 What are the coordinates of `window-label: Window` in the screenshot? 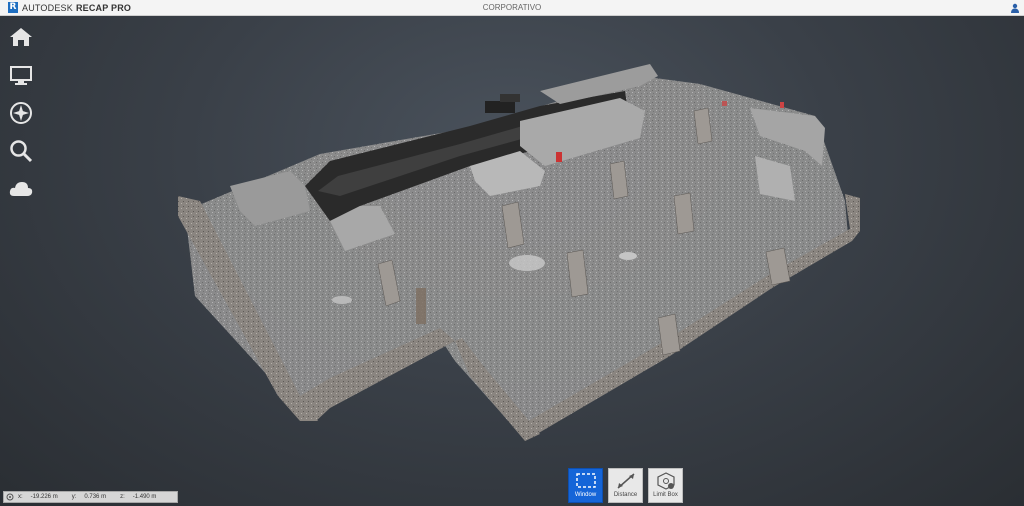 It's located at (585, 495).